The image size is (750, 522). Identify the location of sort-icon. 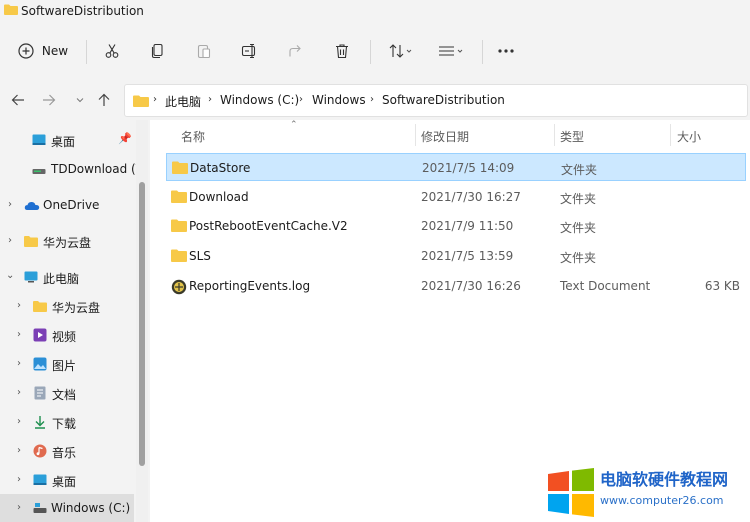
(400, 51).